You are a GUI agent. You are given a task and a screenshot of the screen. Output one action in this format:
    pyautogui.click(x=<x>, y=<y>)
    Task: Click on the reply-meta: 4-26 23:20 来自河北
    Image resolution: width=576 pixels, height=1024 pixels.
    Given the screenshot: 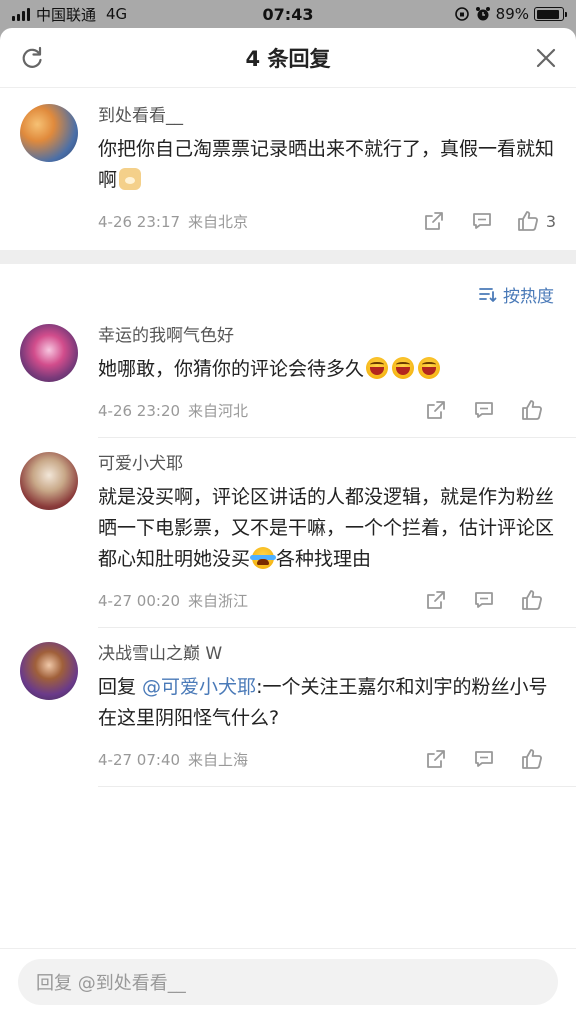 What is the action you would take?
    pyautogui.click(x=327, y=410)
    